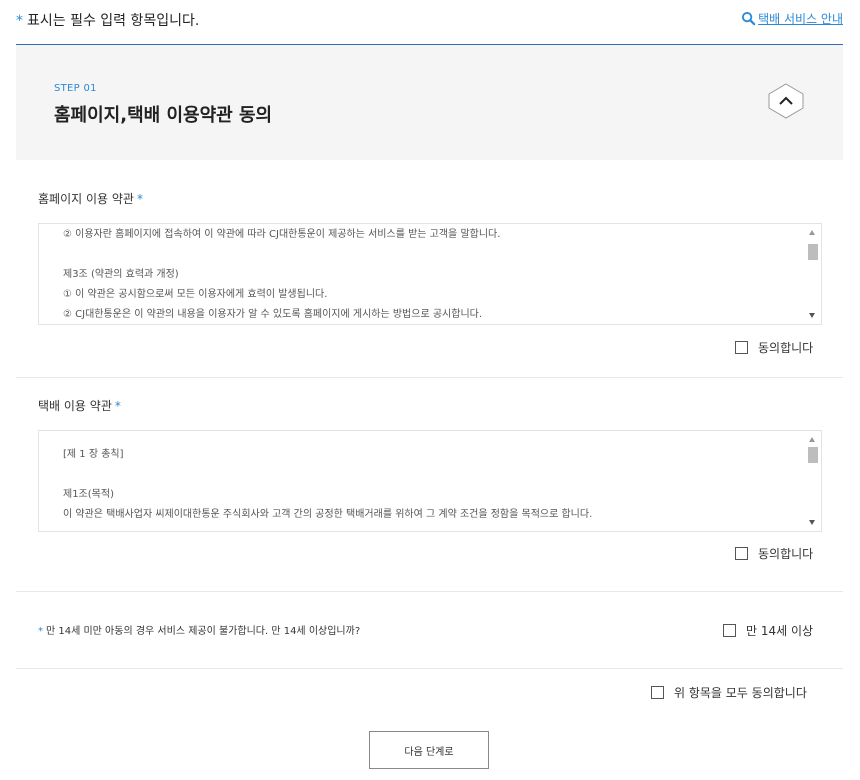  Describe the element at coordinates (121, 274) in the screenshot. I see `terms-line: 제3조 (약관의 효력과 개정)` at that location.